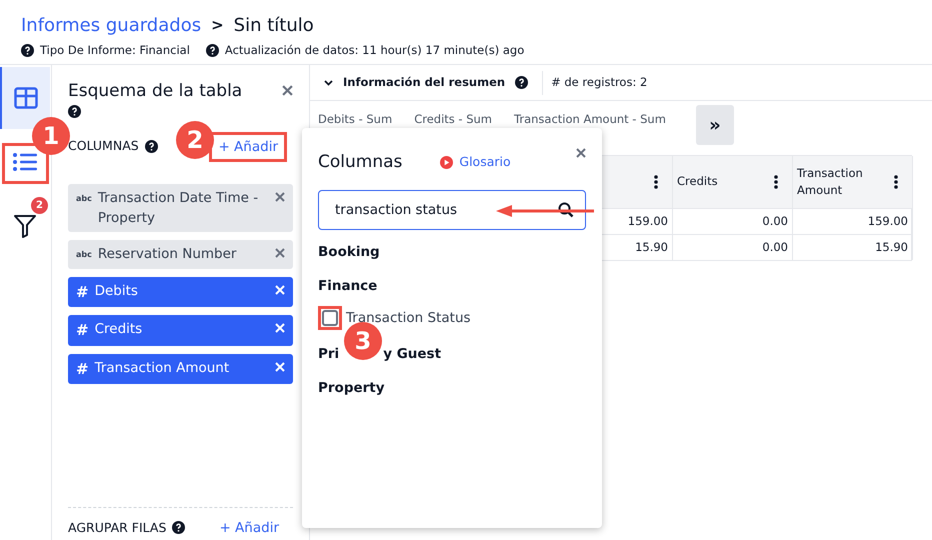 The image size is (932, 540). What do you see at coordinates (168, 254) in the screenshot?
I see `column-name: Reservation Number` at bounding box center [168, 254].